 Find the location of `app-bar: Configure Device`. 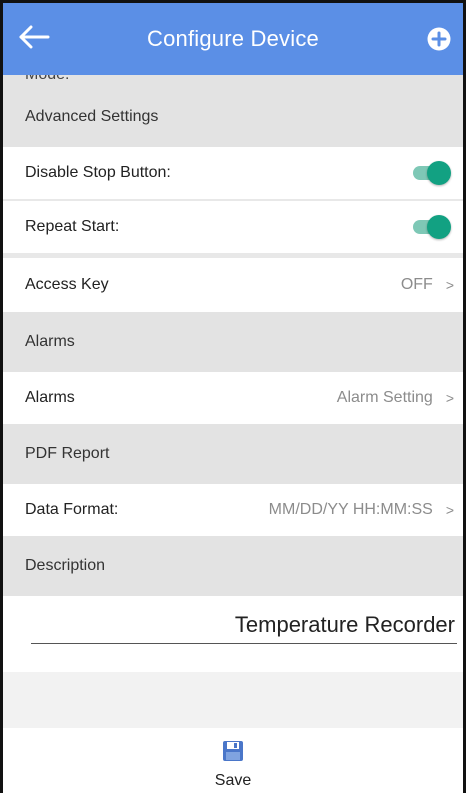

app-bar: Configure Device is located at coordinates (233, 39).